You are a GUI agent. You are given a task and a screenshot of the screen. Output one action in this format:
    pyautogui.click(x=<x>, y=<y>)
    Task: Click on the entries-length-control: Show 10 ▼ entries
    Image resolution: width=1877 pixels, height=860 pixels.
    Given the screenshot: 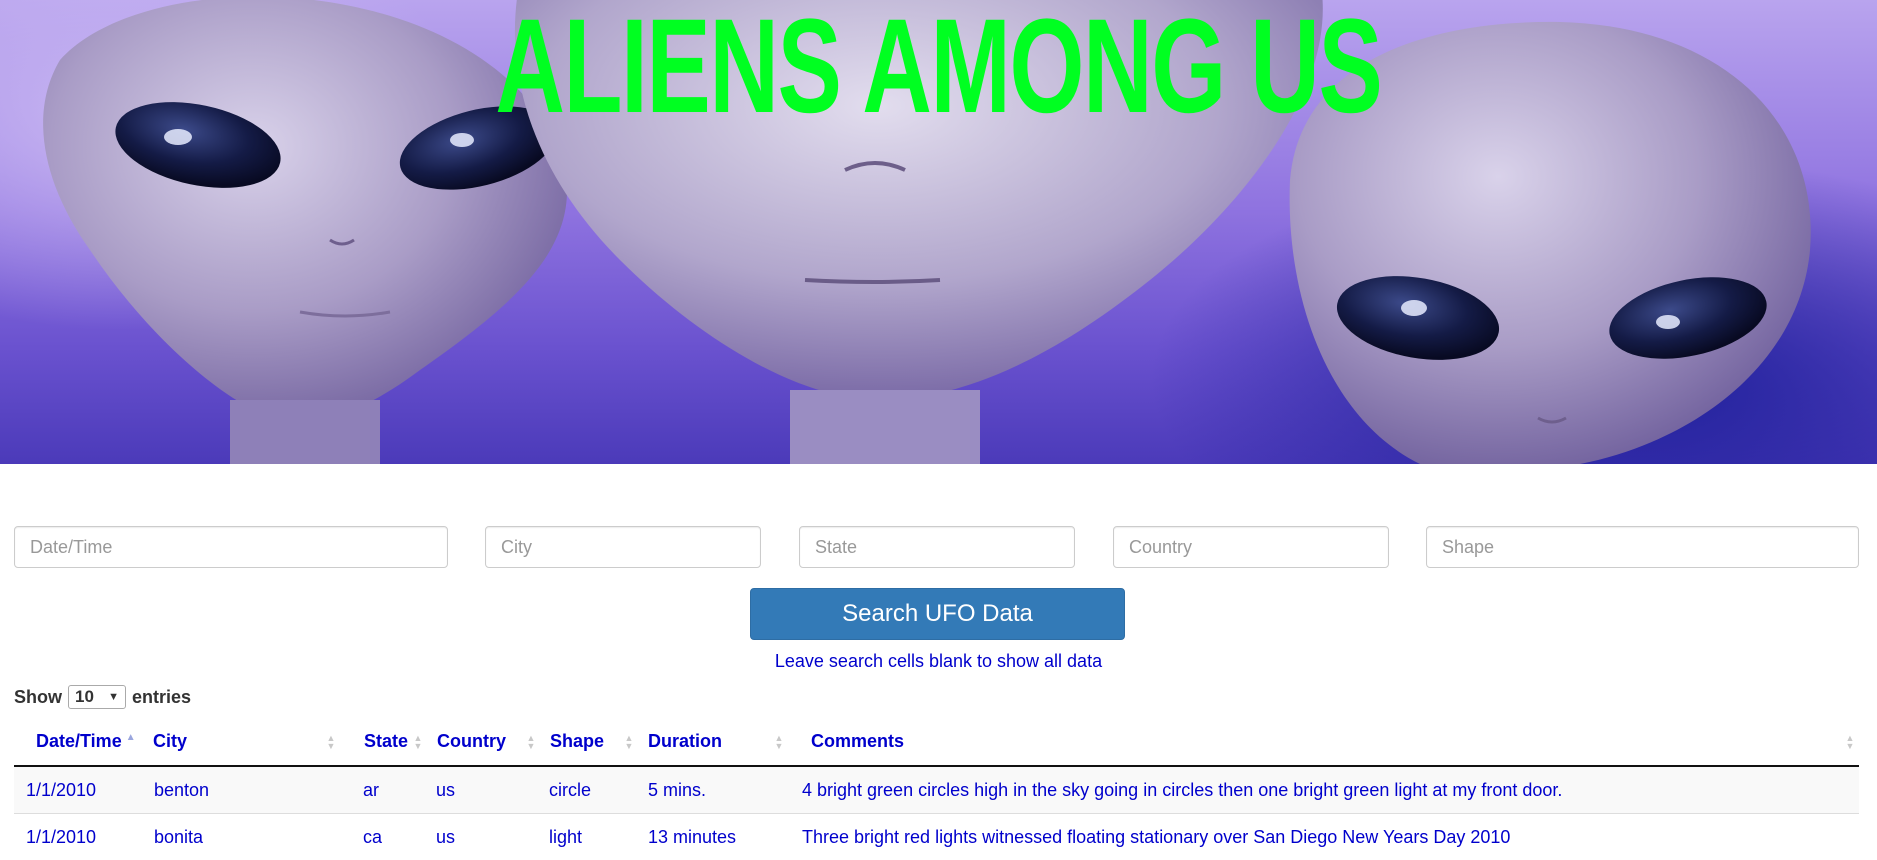 What is the action you would take?
    pyautogui.click(x=102, y=697)
    